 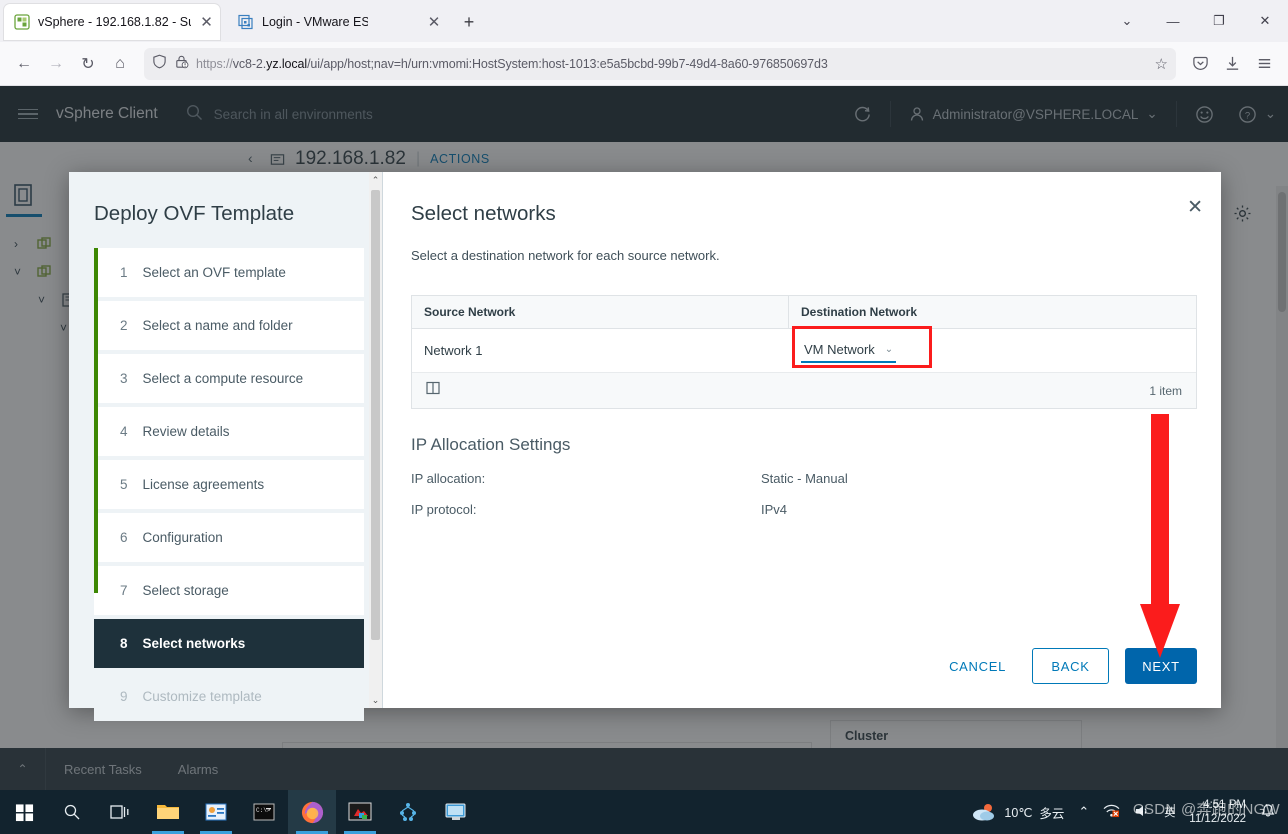 What do you see at coordinates (229, 537) in the screenshot?
I see `wizard-step-6: 6 Configuration` at bounding box center [229, 537].